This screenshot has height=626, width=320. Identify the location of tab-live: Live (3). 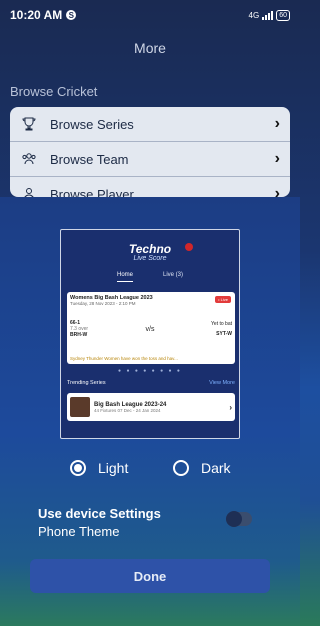
(173, 275).